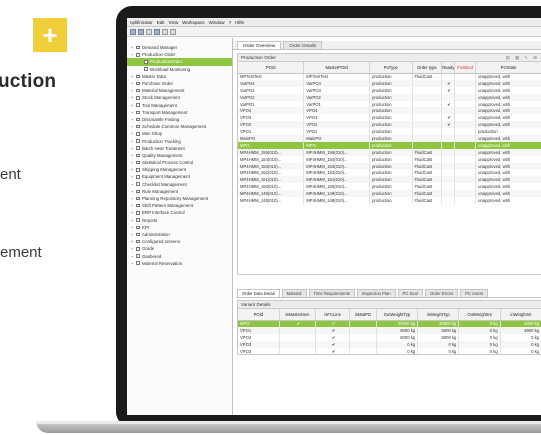  What do you see at coordinates (179, 176) in the screenshot?
I see `sidebar-item: + Equipment Management` at bounding box center [179, 176].